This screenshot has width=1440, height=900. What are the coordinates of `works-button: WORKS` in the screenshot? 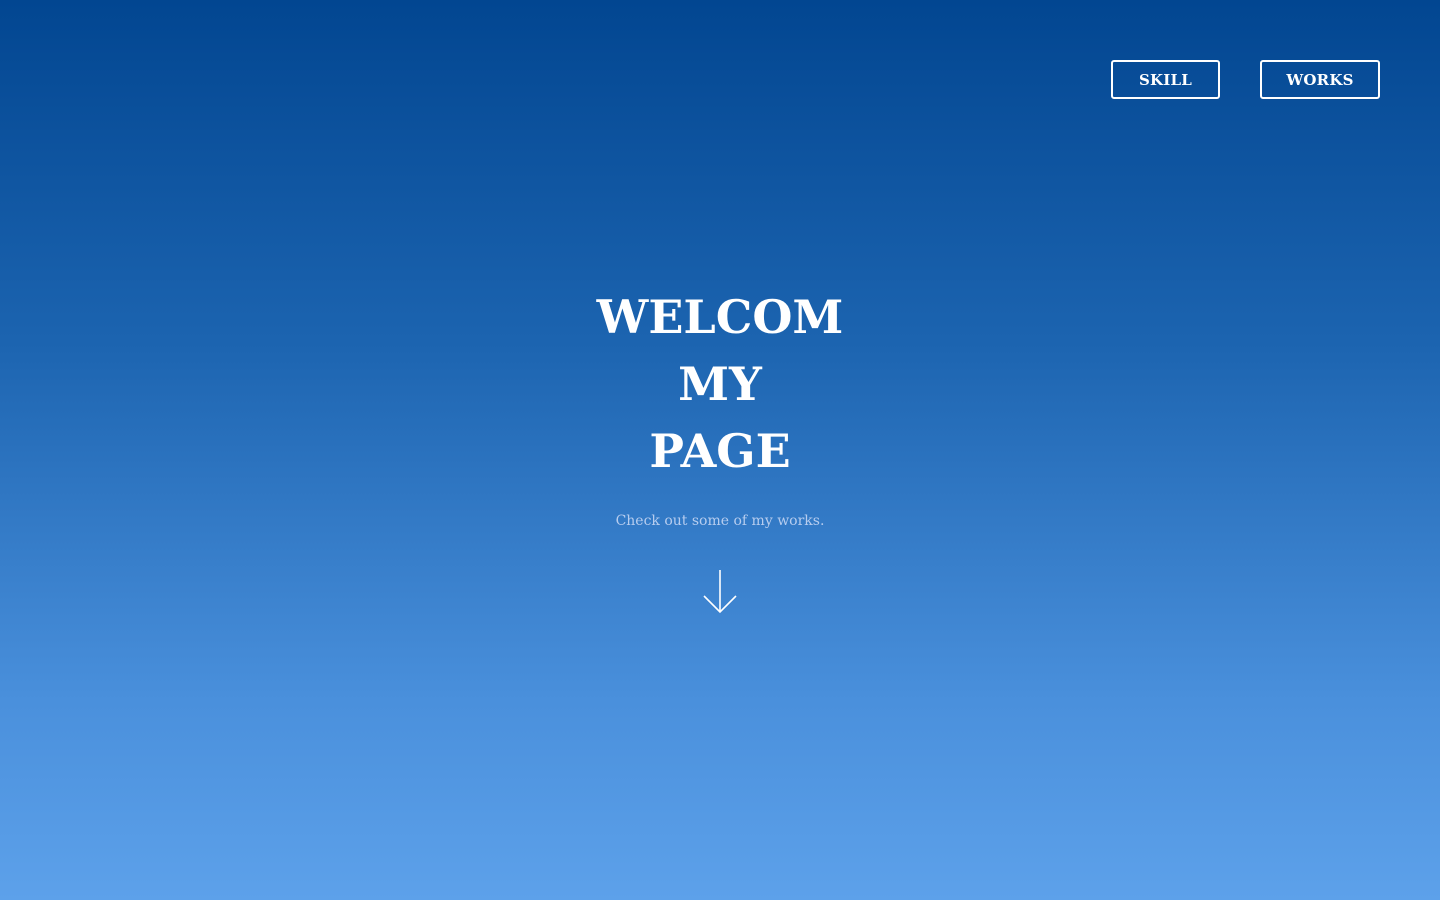 It's located at (1320, 79).